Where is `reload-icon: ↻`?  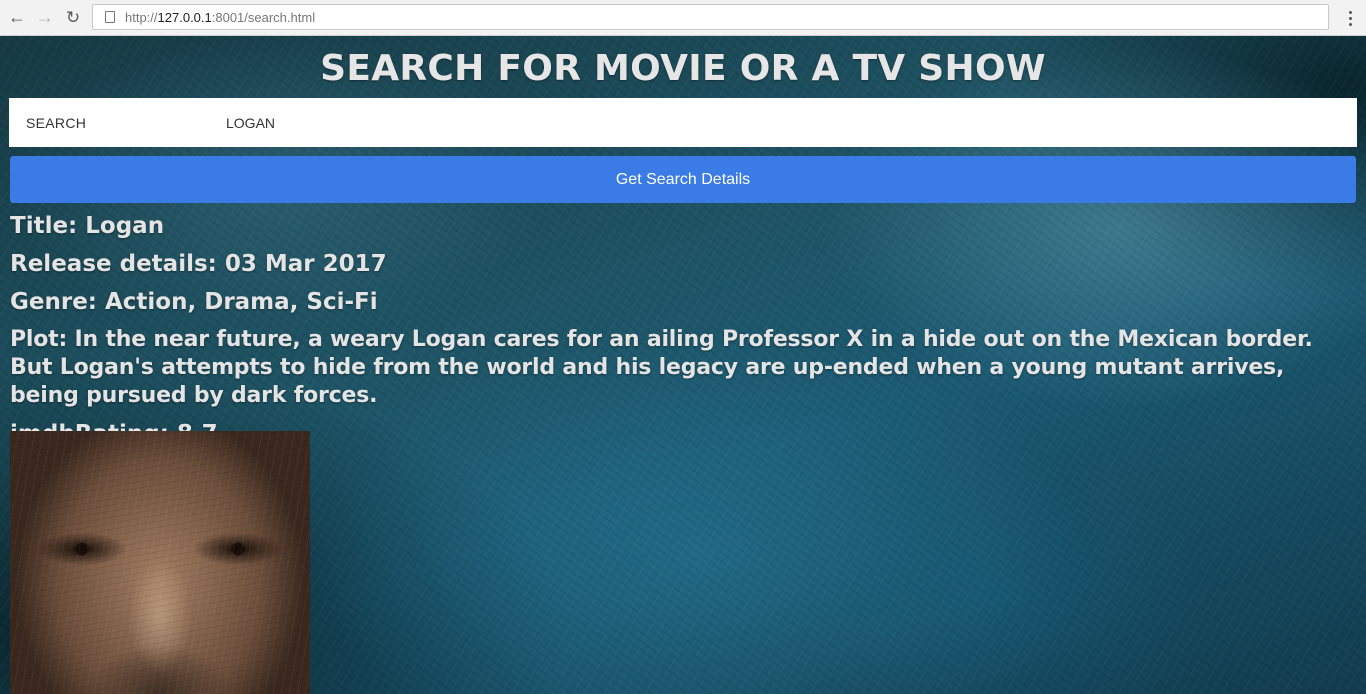 reload-icon: ↻ is located at coordinates (73, 17).